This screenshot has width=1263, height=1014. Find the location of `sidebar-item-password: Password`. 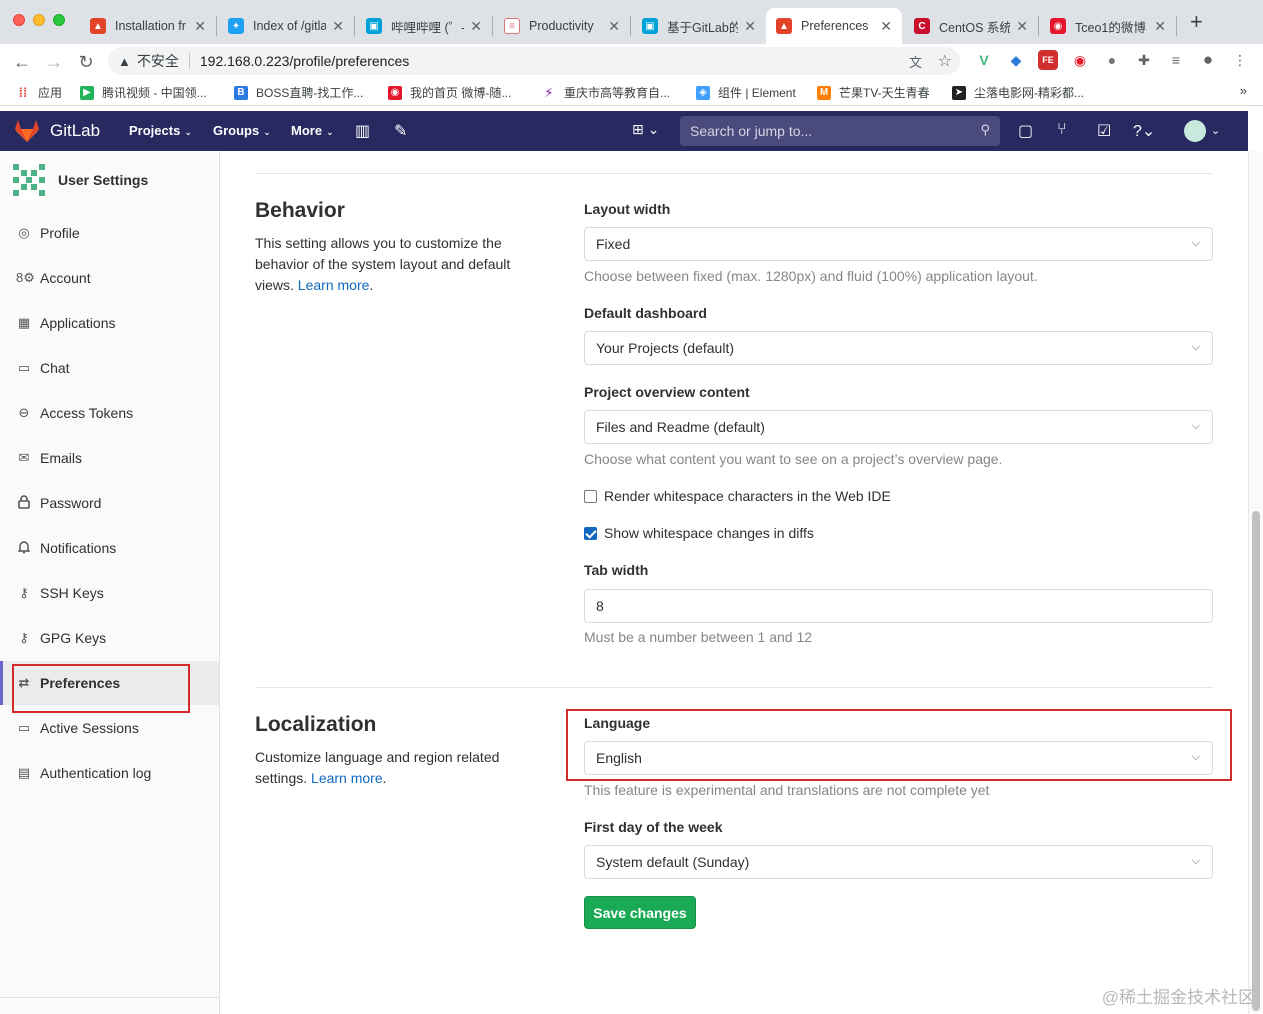

sidebar-item-password: Password is located at coordinates (109, 503).